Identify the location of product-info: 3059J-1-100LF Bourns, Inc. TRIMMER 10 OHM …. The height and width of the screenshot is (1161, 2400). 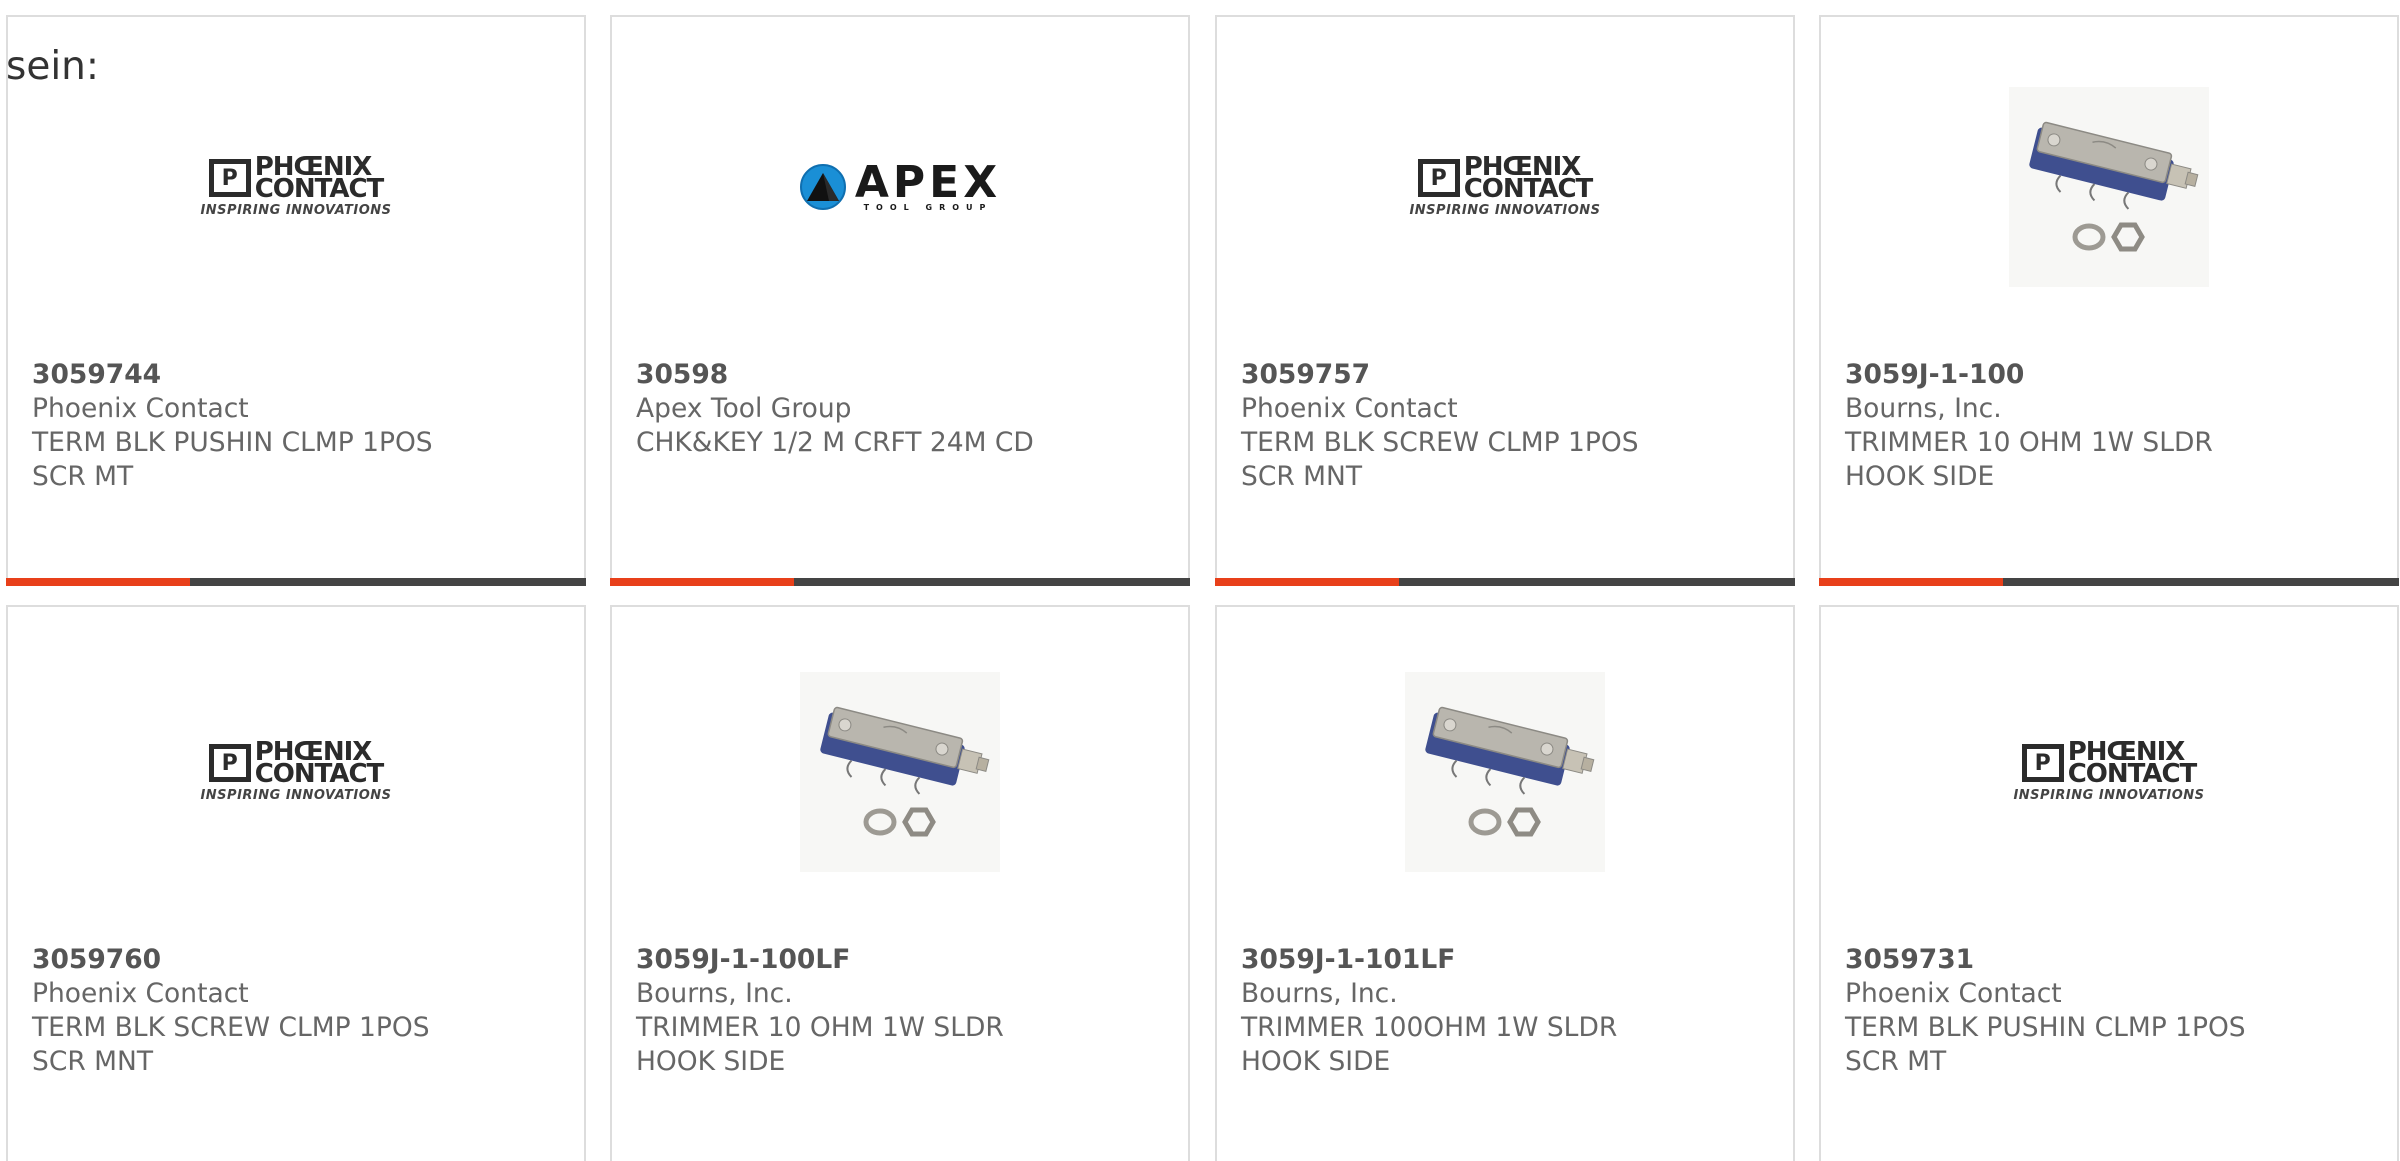
(907, 1011).